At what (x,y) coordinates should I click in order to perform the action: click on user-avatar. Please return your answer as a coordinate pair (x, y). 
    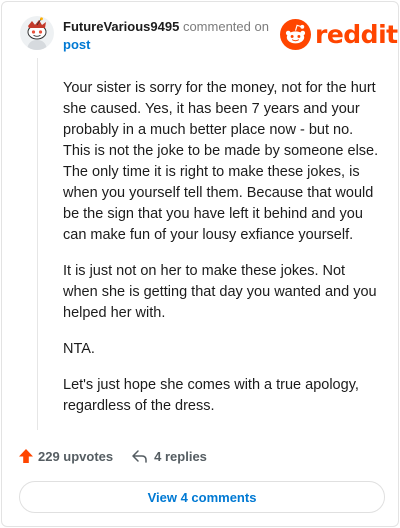
    Looking at the image, I should click on (37, 33).